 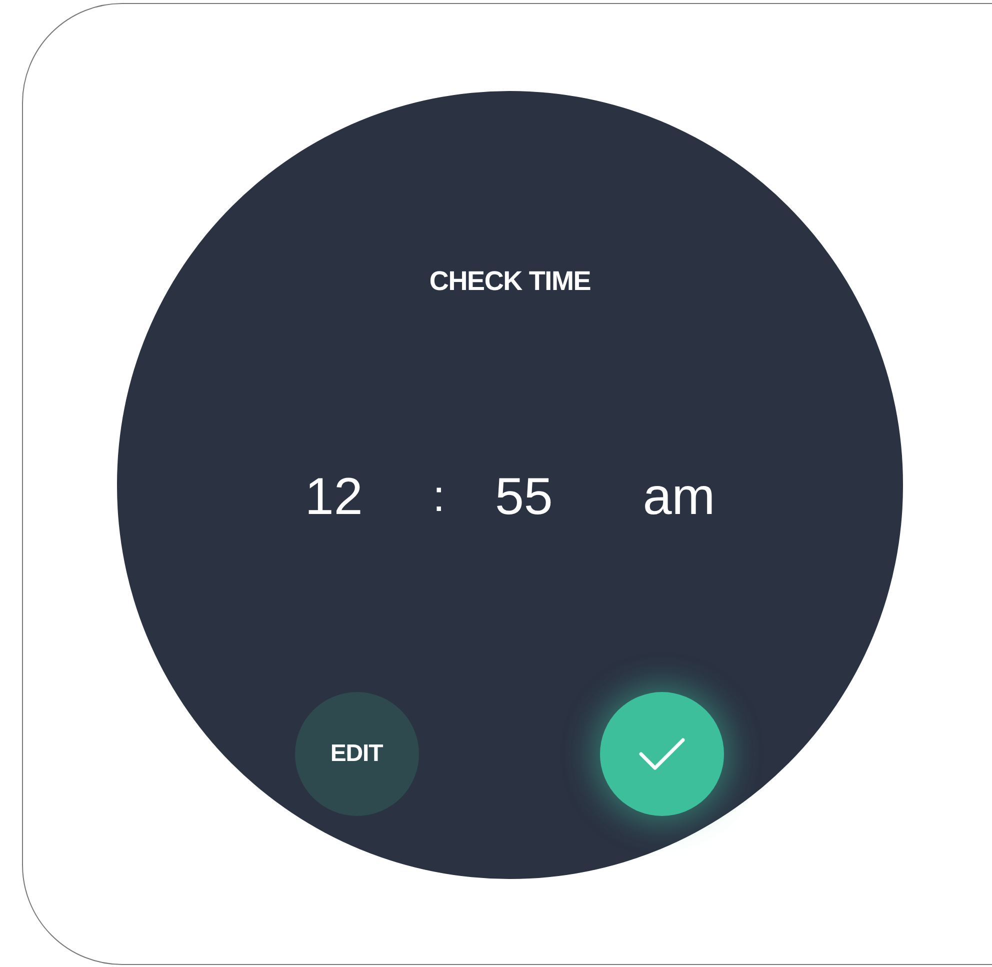 I want to click on period-value: am, so click(x=679, y=497).